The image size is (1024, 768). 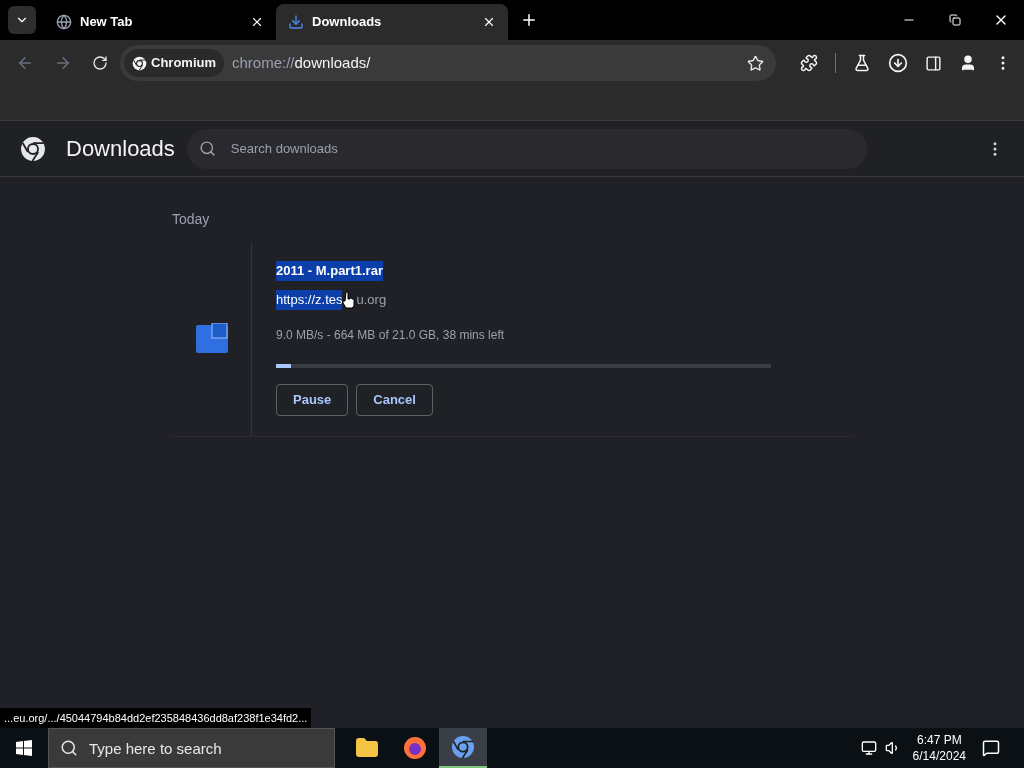 What do you see at coordinates (107, 22) in the screenshot?
I see `tab-title: New Tab` at bounding box center [107, 22].